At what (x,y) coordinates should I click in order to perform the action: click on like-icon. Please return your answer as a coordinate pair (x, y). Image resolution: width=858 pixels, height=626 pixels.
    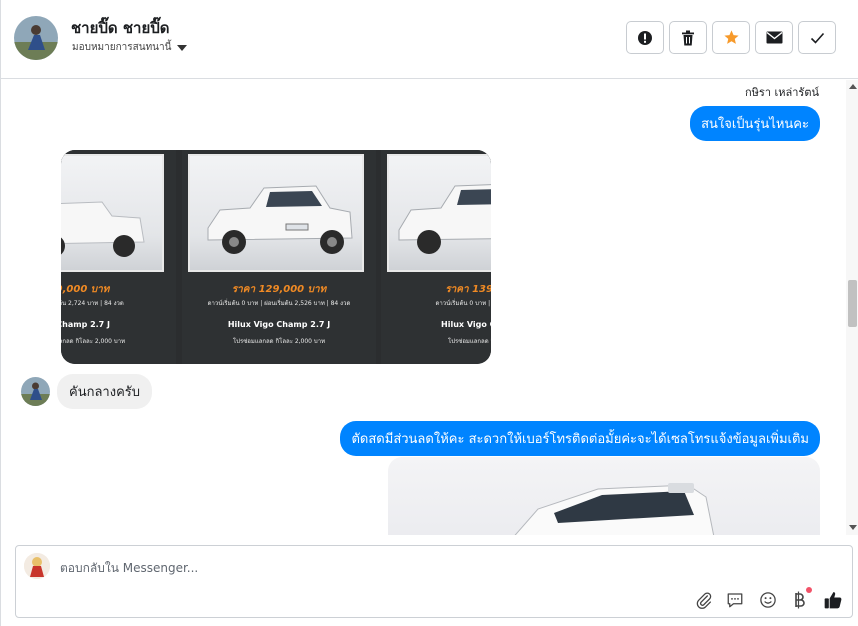
    Looking at the image, I should click on (833, 600).